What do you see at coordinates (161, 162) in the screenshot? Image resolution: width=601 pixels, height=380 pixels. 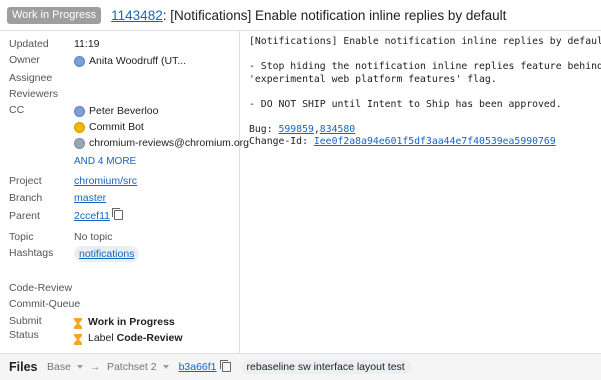 I see `cc-more-button: AND 4 MORE` at bounding box center [161, 162].